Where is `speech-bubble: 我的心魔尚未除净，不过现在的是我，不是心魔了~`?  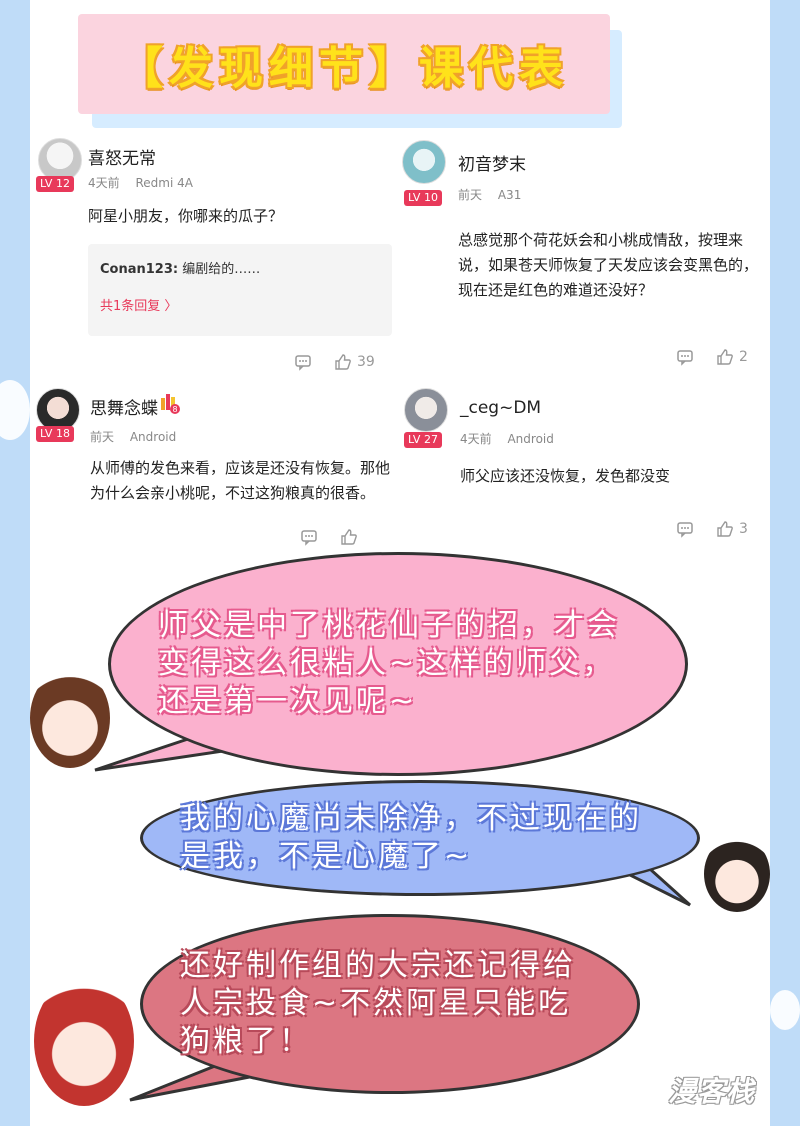
speech-bubble: 我的心魔尚未除净，不过现在的是我，不是心魔了~ is located at coordinates (420, 838).